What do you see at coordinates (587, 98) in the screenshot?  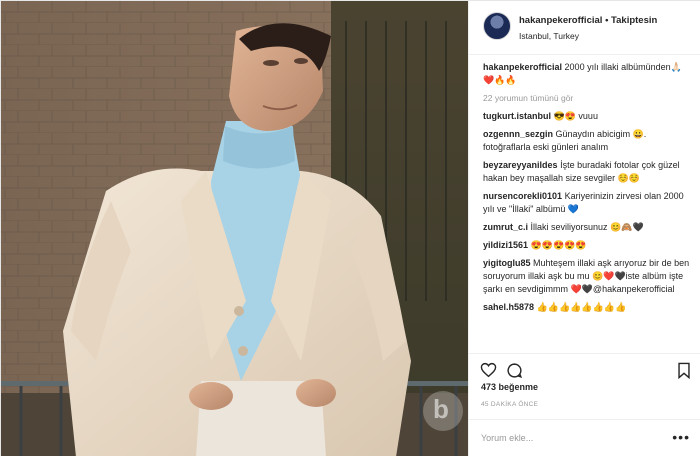 I see `view-all-comments-link: 22 yorumun tümünü gör` at bounding box center [587, 98].